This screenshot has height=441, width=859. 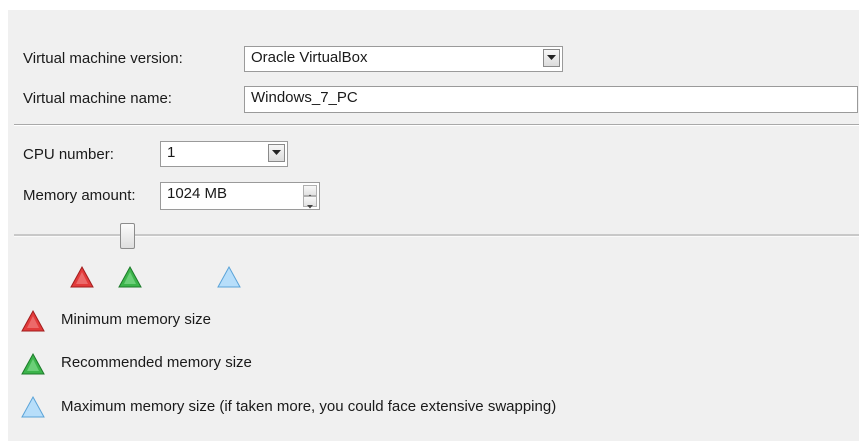 I want to click on divider-highlight, so click(x=436, y=125).